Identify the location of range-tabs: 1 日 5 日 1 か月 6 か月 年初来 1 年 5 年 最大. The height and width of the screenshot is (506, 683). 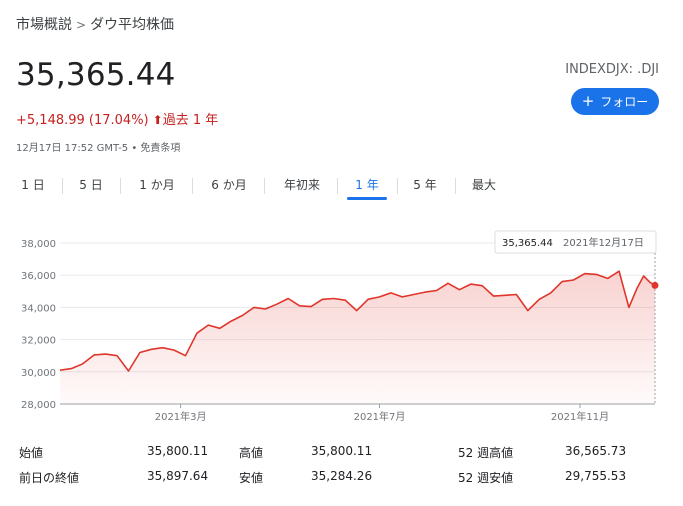
(341, 188).